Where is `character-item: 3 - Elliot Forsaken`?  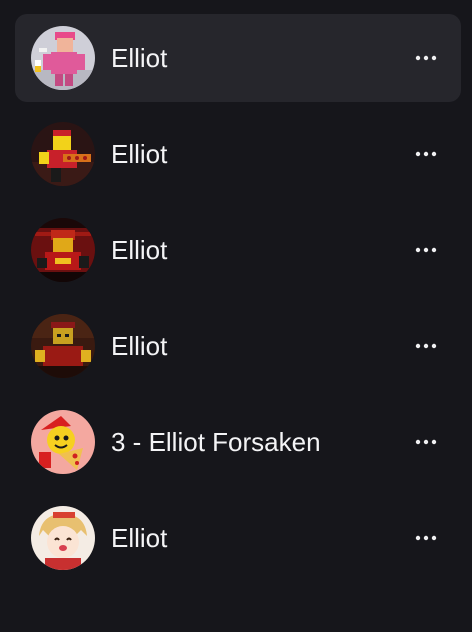
character-item: 3 - Elliot Forsaken is located at coordinates (238, 442).